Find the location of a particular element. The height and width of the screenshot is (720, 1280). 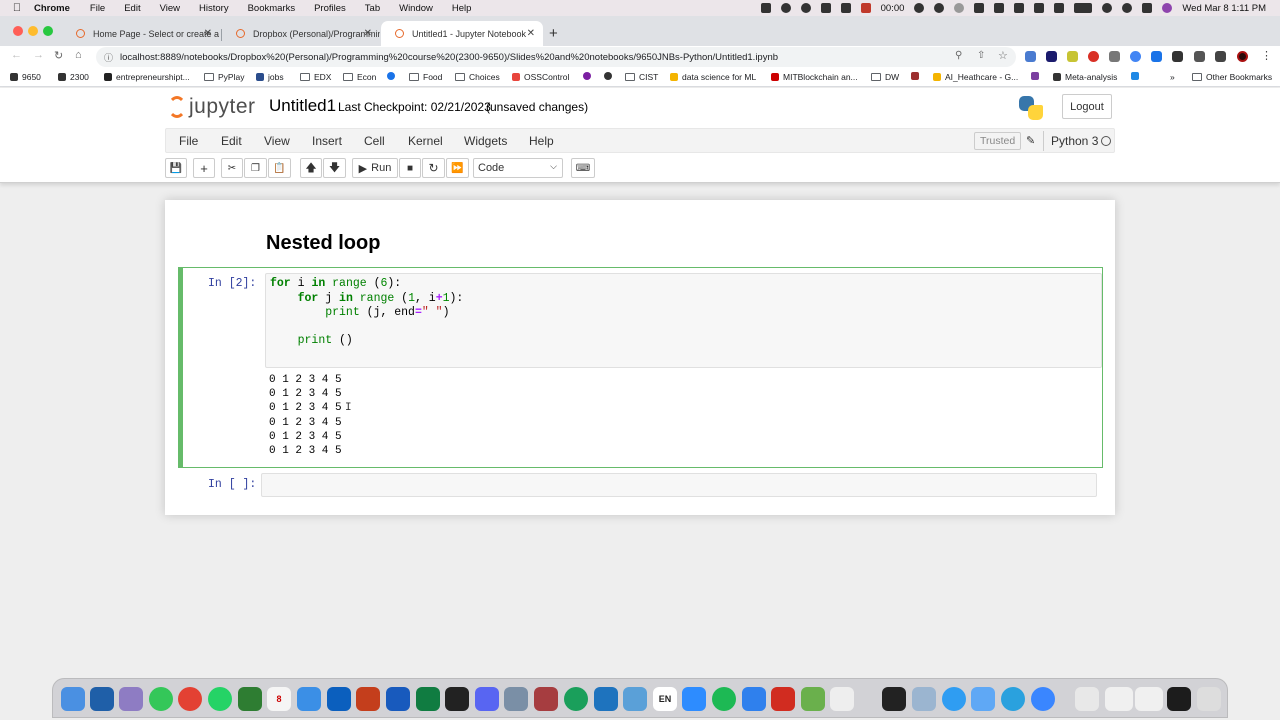

cloud-icon is located at coordinates (785, 8).